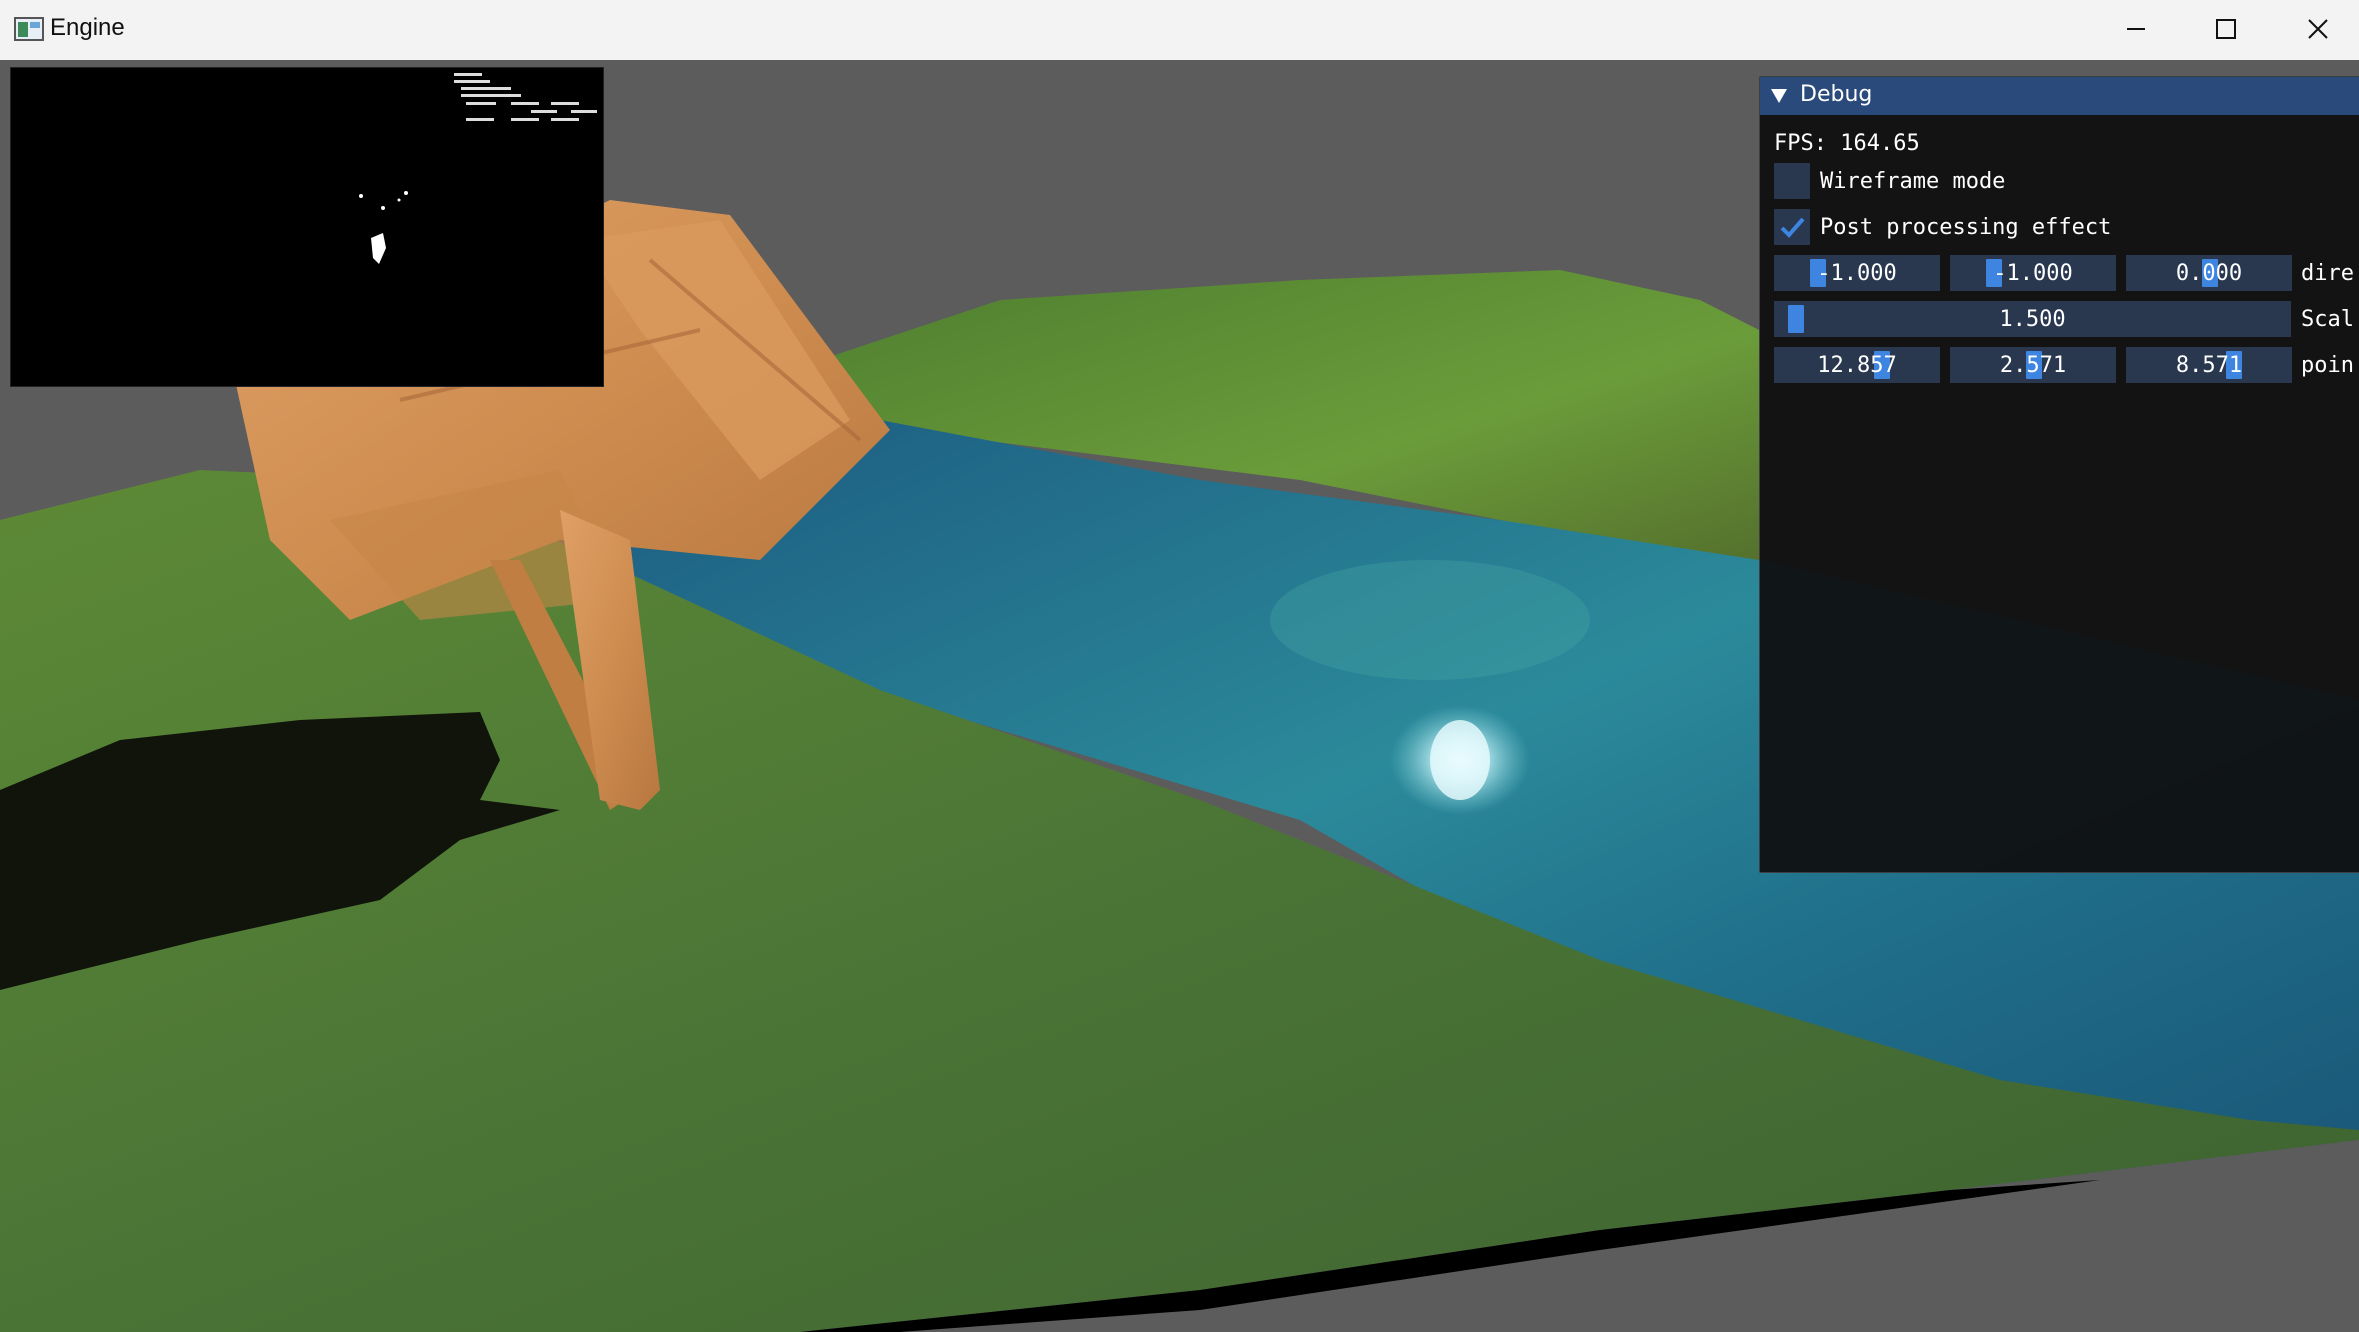 Image resolution: width=2359 pixels, height=1332 pixels. I want to click on scale-label: Scal, so click(2327, 319).